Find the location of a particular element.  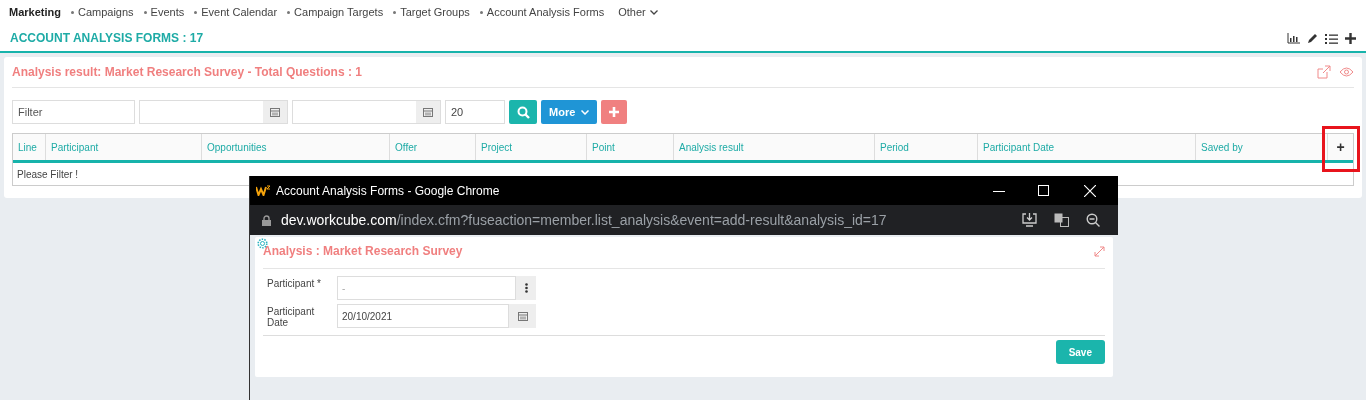

window-title: Account Analysis Forms - Google Chrome is located at coordinates (388, 191).